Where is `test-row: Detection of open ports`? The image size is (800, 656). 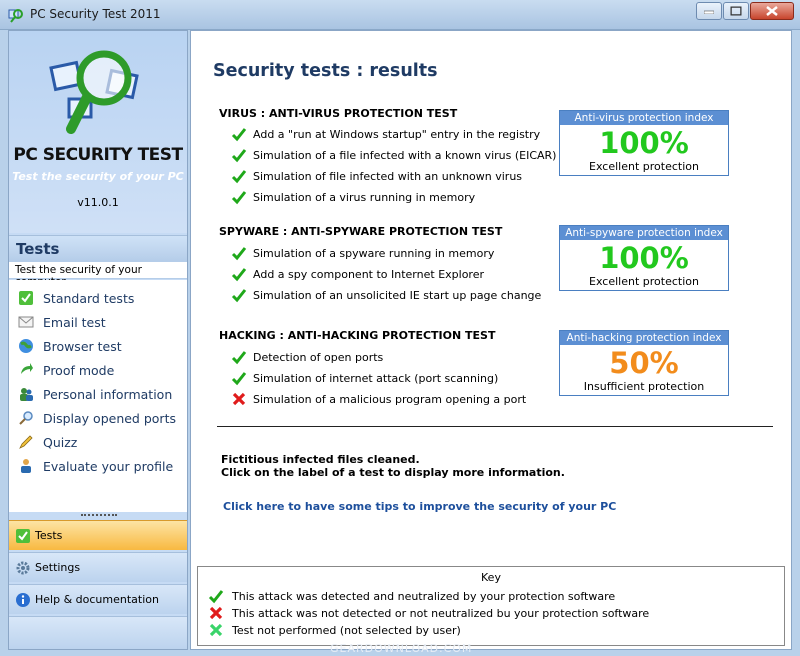 test-row: Detection of open ports is located at coordinates (307, 357).